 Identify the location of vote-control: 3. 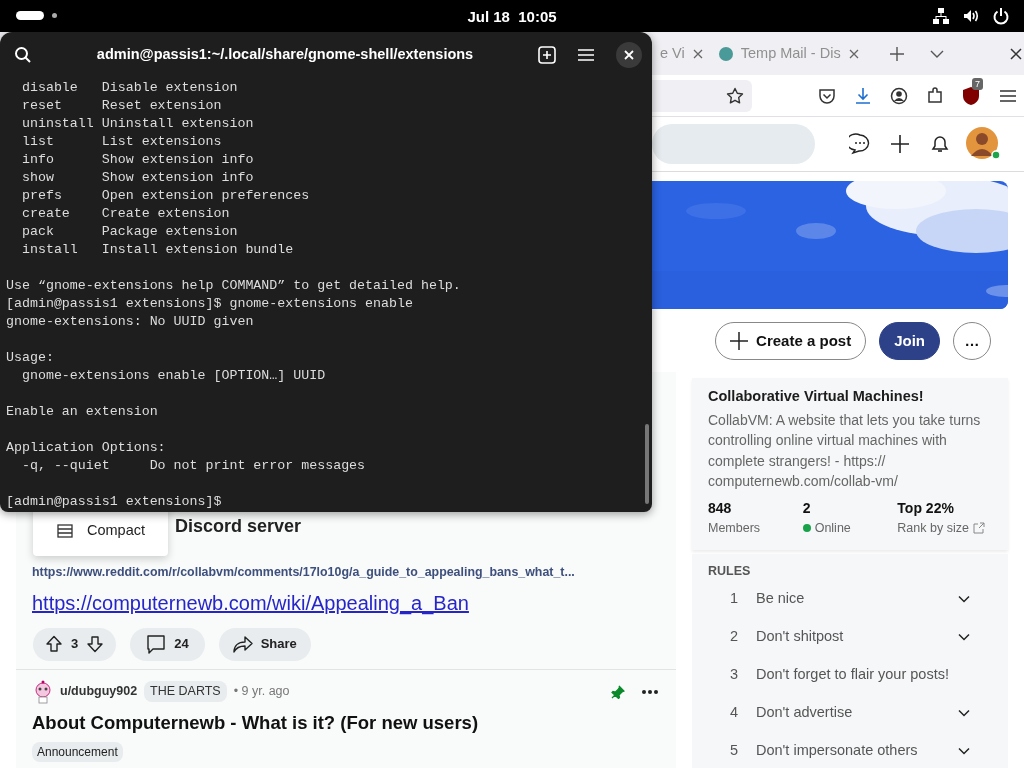
(75, 644).